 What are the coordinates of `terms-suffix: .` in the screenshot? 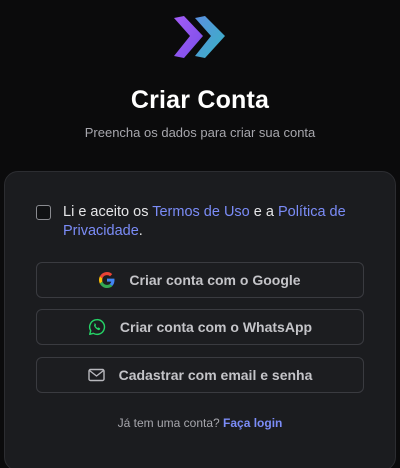 It's located at (140, 231).